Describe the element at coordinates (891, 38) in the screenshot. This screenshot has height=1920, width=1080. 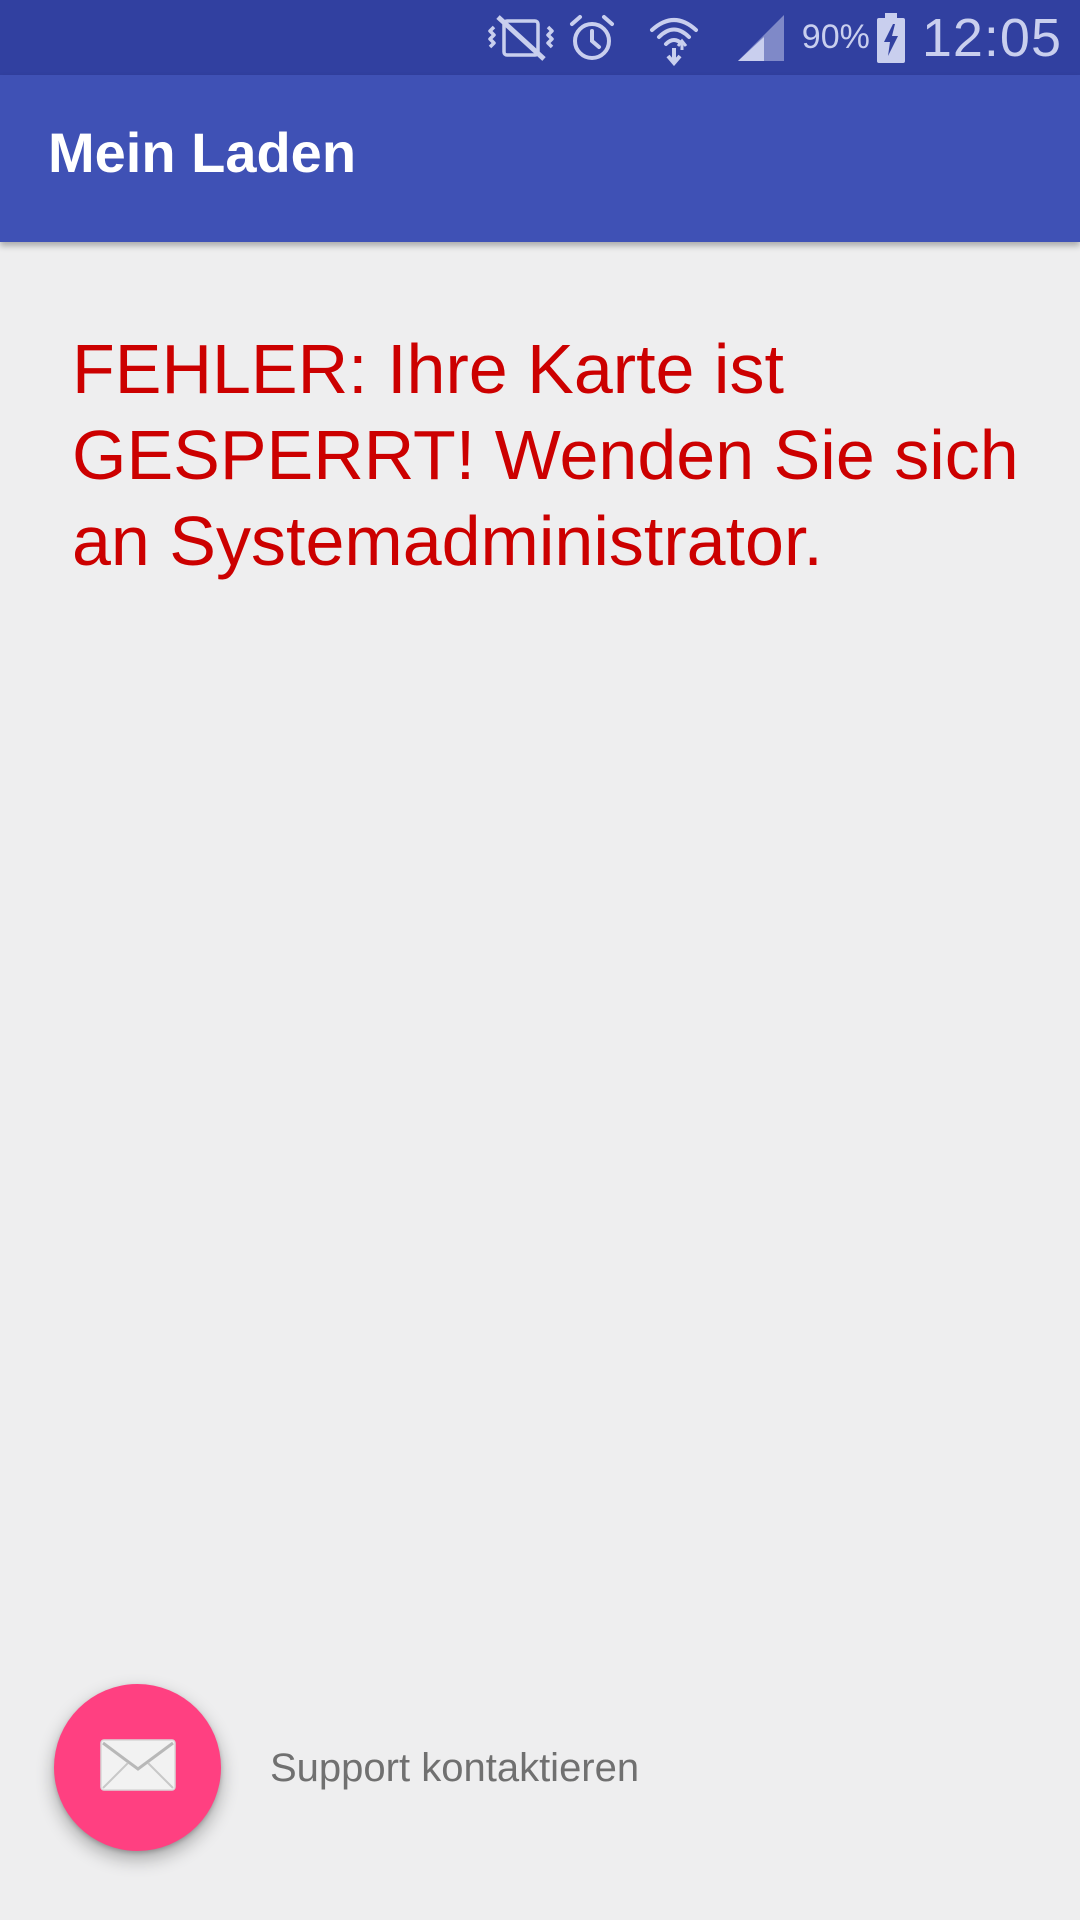
I see `battery-charging-icon` at that location.